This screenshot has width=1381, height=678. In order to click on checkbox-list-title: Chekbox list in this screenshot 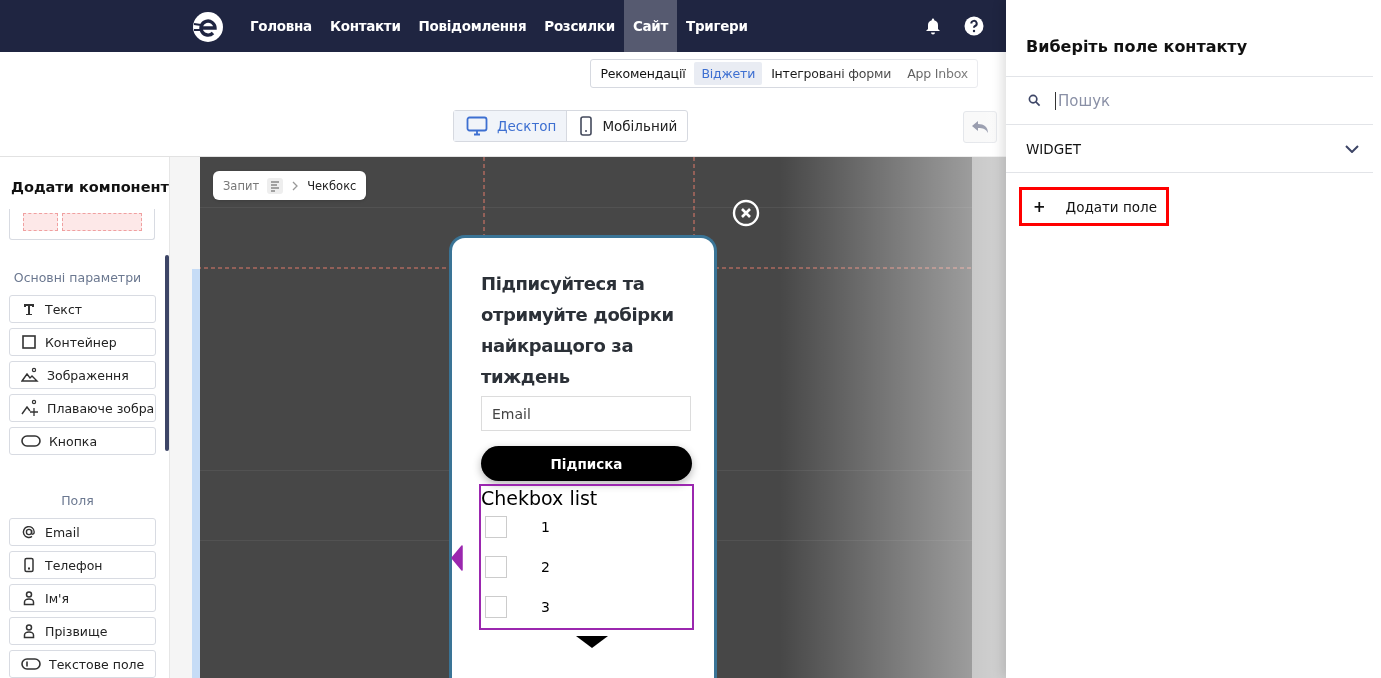, I will do `click(540, 498)`.